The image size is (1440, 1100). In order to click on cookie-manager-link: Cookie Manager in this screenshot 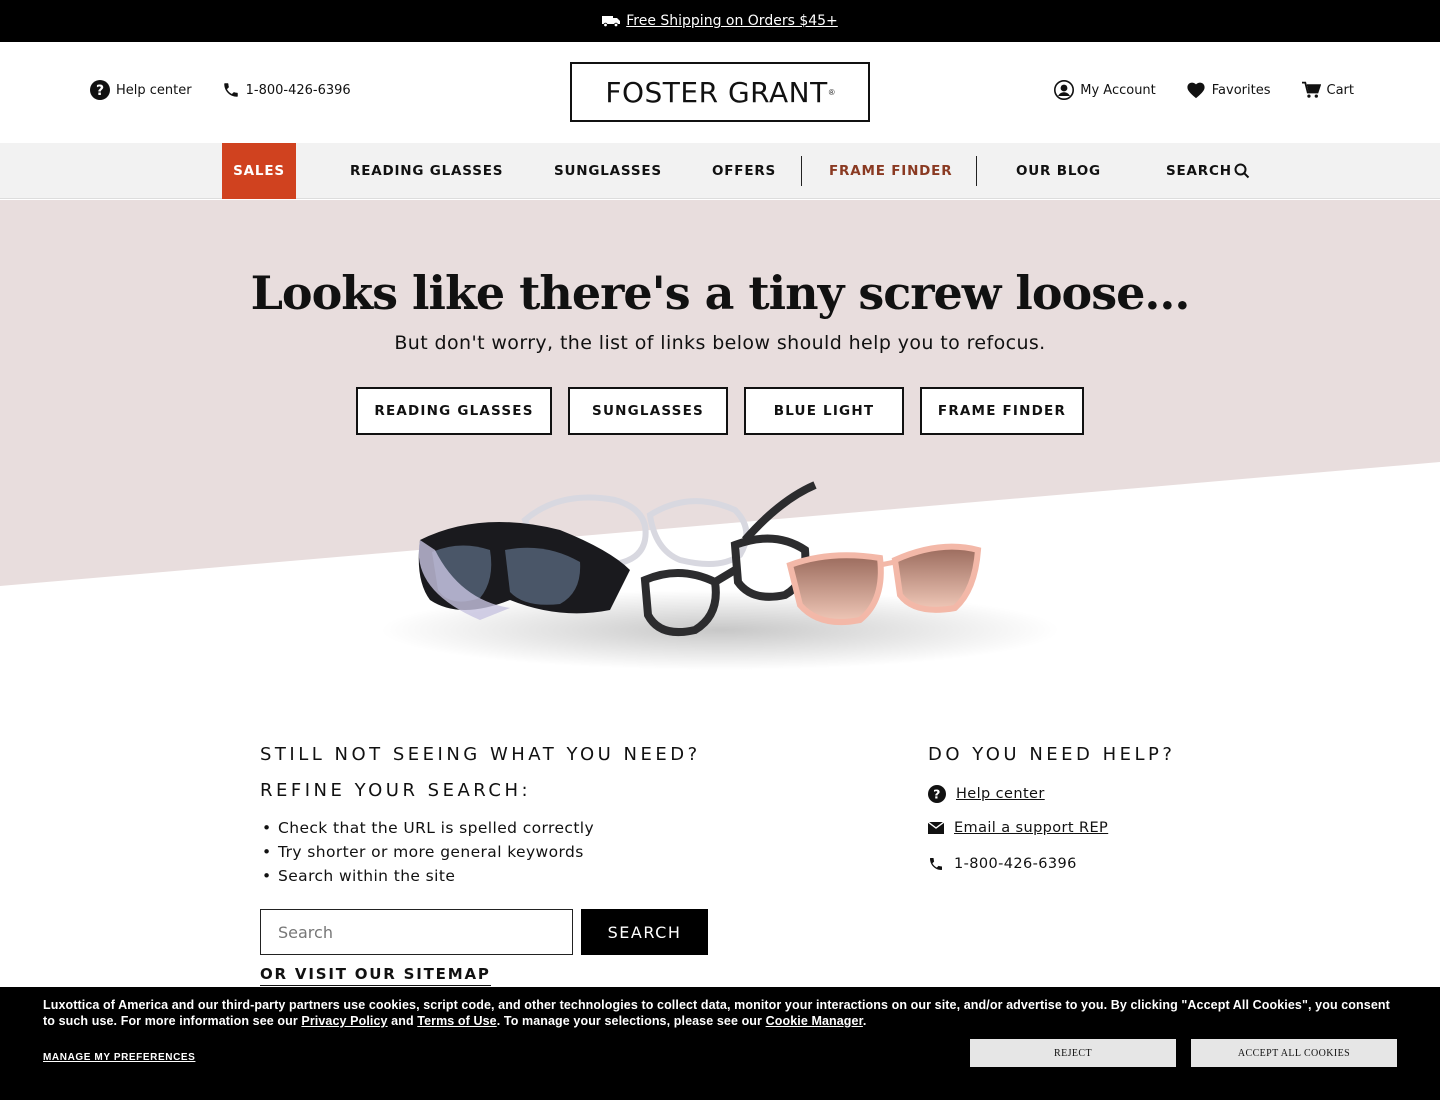, I will do `click(814, 1021)`.